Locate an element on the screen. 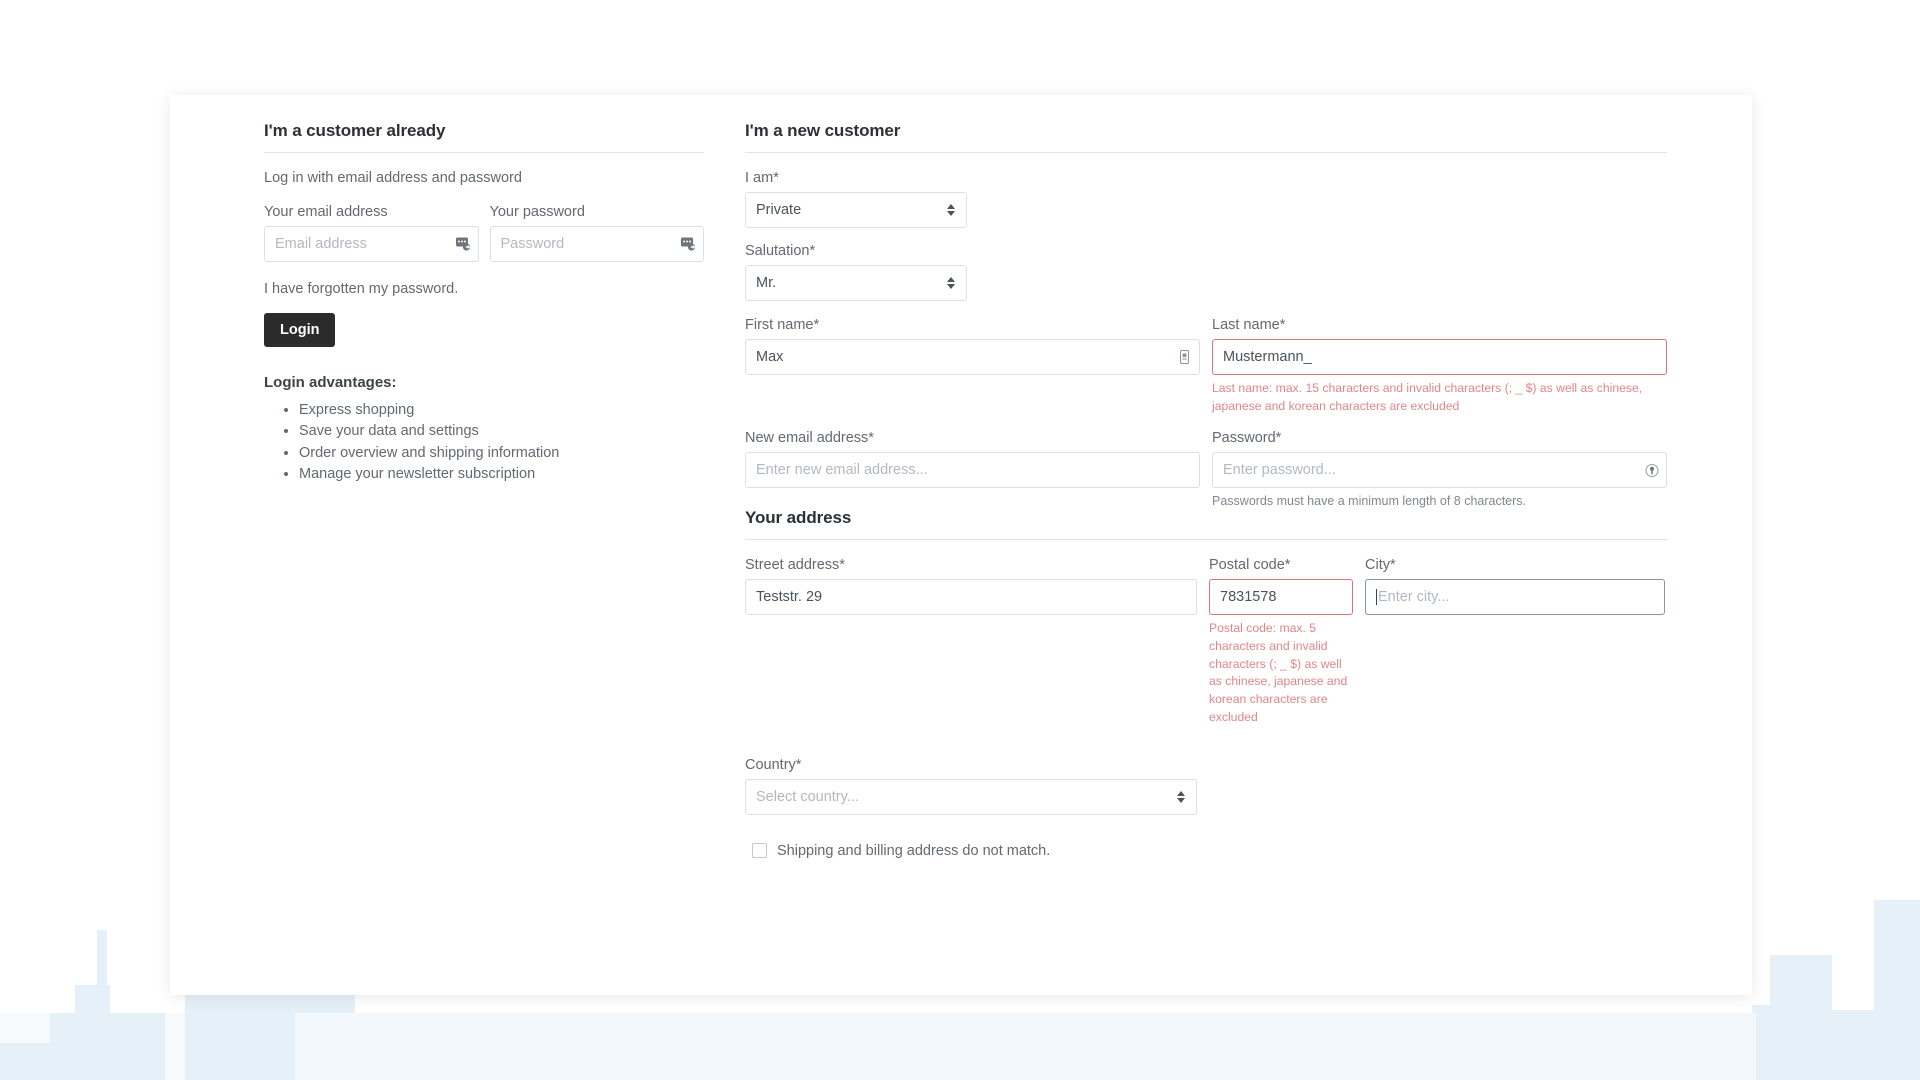  city-label: City* is located at coordinates (1380, 565).